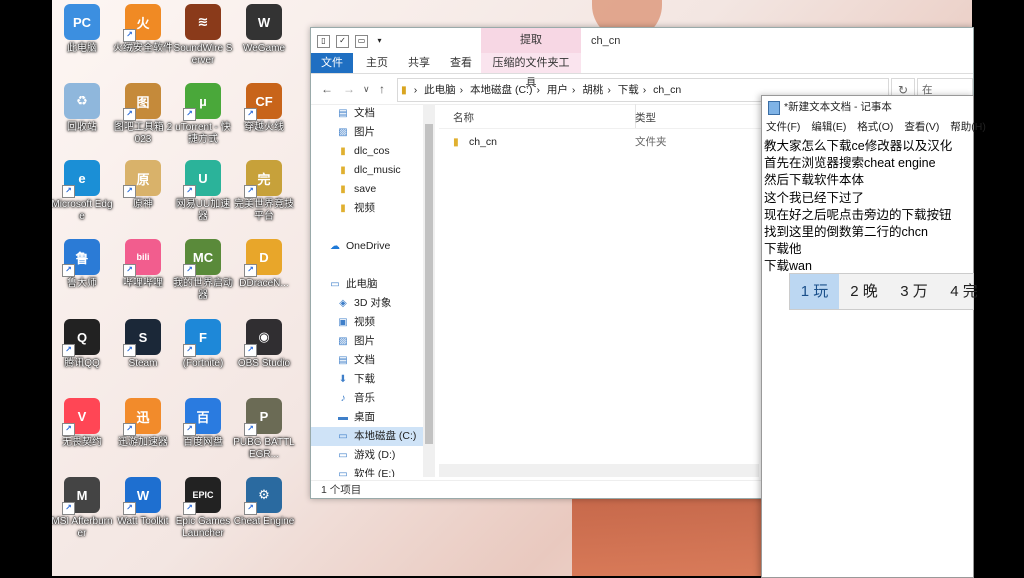 The height and width of the screenshot is (578, 1024). I want to click on desktop-icon-label: MSI Afterburner, so click(82, 527).